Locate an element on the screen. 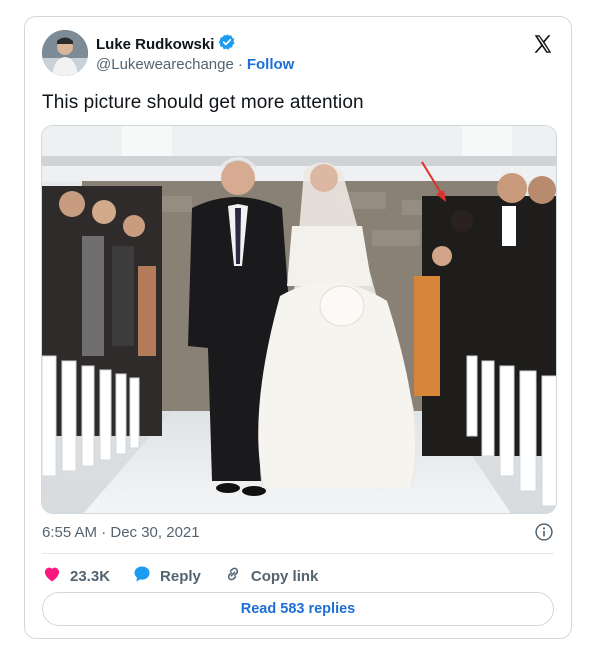 The width and height of the screenshot is (590, 653). author-handle-row: @Lukewearechange · Follow is located at coordinates (195, 64).